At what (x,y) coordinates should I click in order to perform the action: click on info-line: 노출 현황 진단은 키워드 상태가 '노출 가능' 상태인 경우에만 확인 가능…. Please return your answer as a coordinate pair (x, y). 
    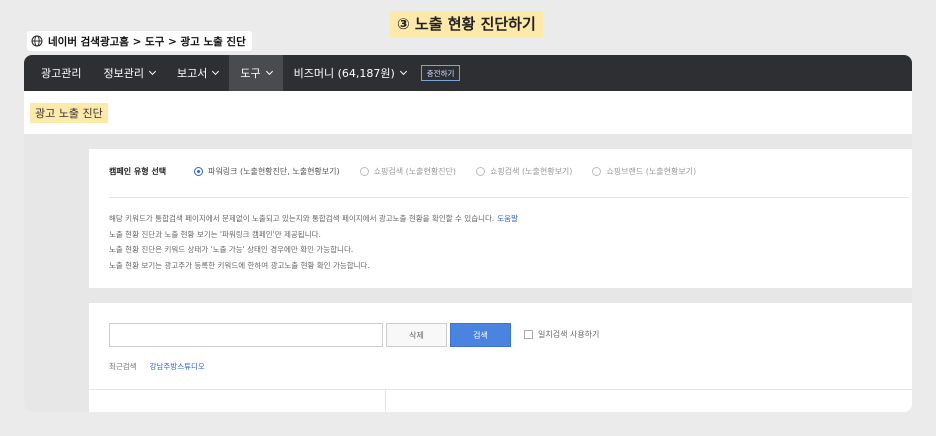
    Looking at the image, I should click on (231, 249).